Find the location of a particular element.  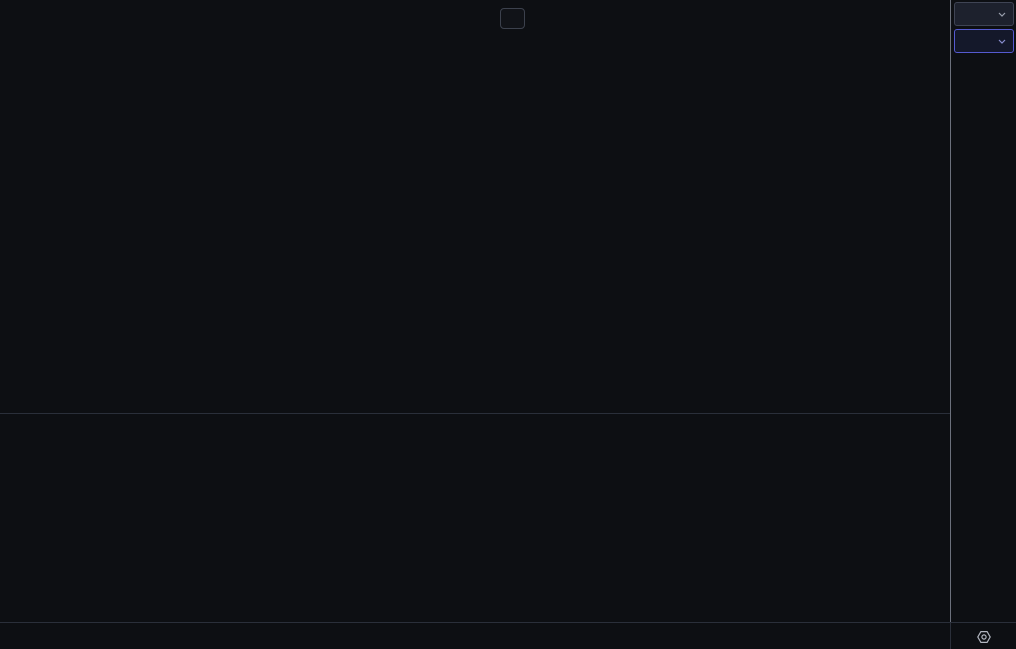

axis-settings-corner is located at coordinates (983, 635).